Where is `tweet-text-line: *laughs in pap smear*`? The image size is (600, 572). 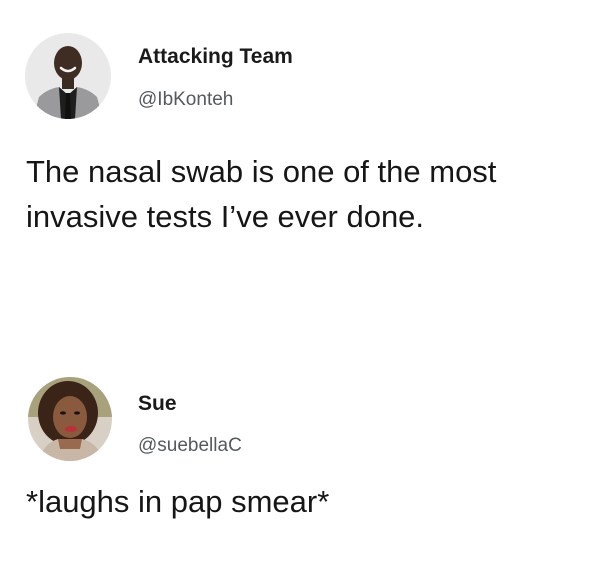 tweet-text-line: *laughs in pap smear* is located at coordinates (178, 501).